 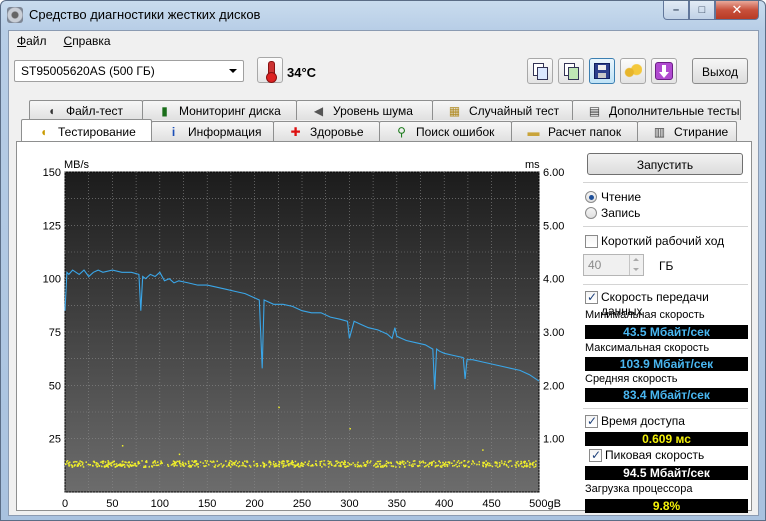 I want to click on drive-select: ST95005620AS (500 ГБ), so click(x=129, y=71).